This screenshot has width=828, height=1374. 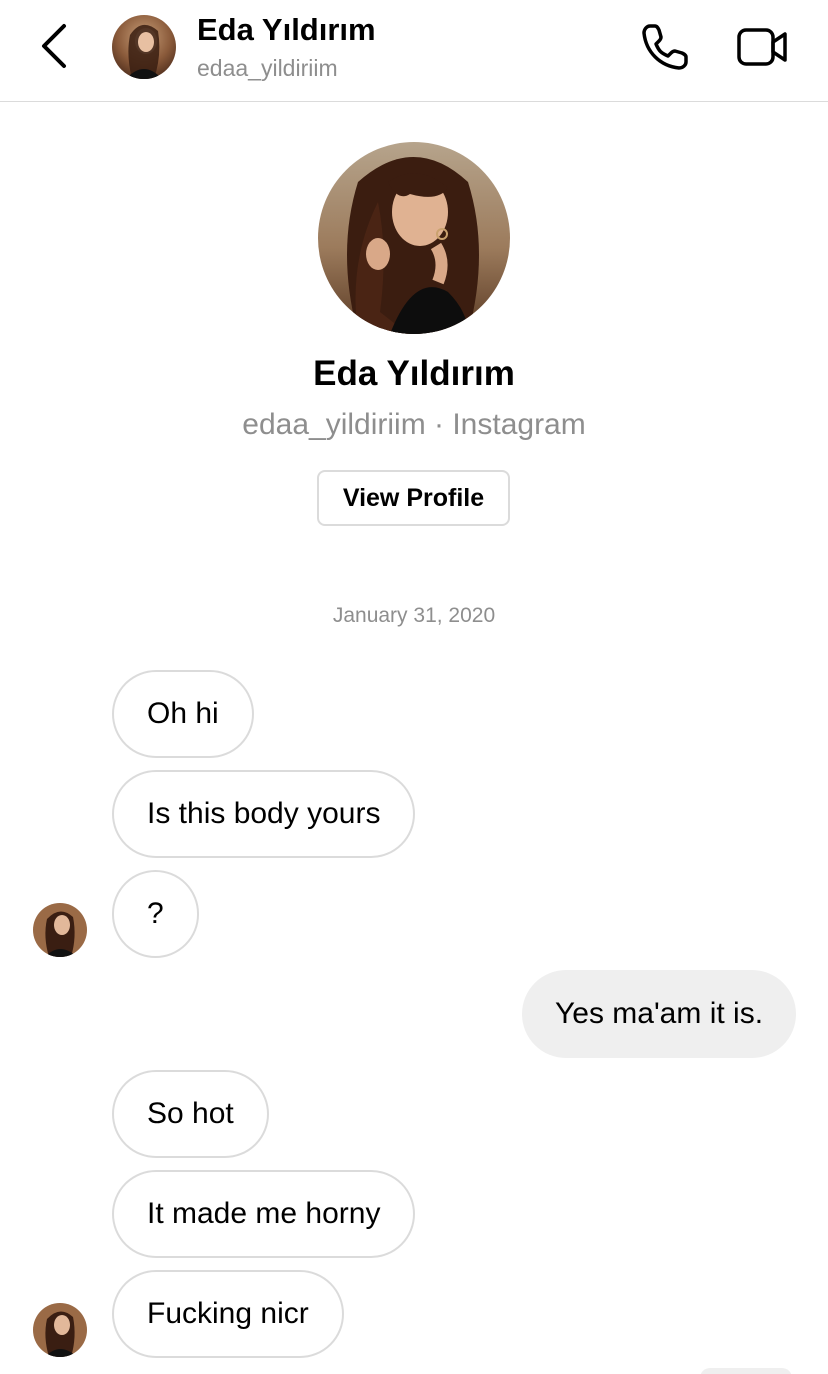 What do you see at coordinates (414, 615) in the screenshot?
I see `date-separator: January 31, 2020` at bounding box center [414, 615].